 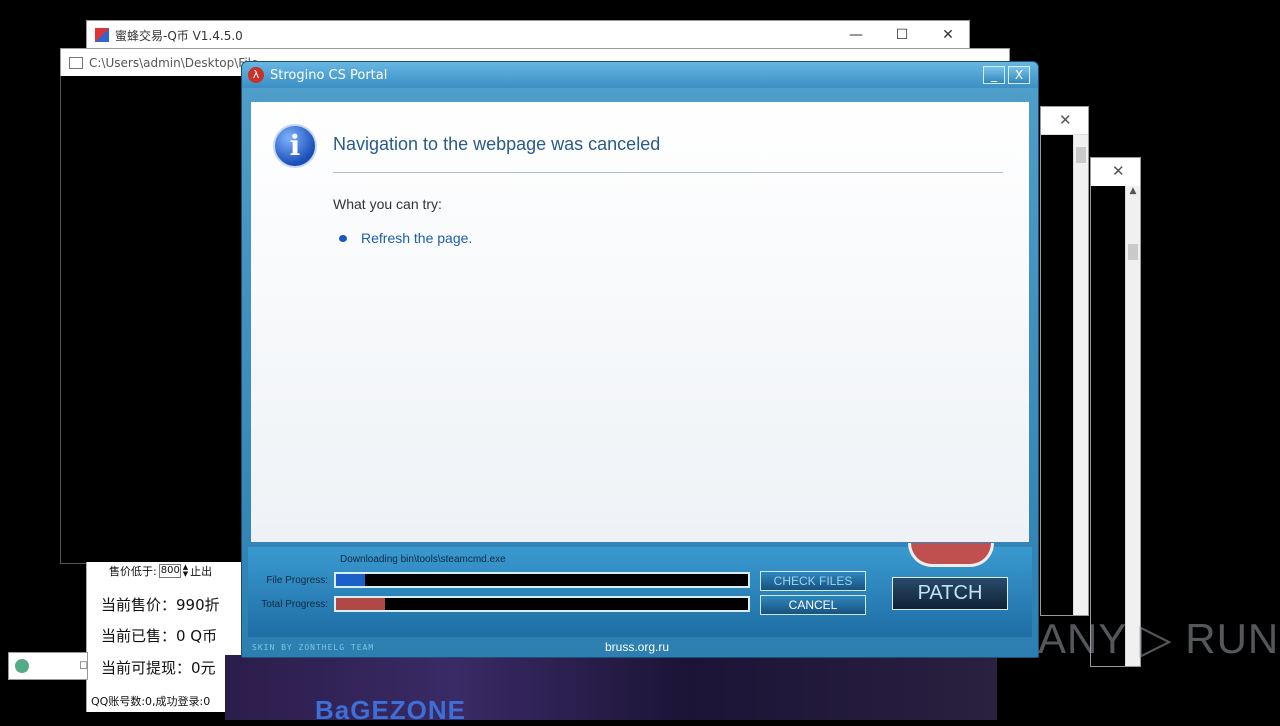 I want to click on minimize-button: _, so click(x=994, y=75).